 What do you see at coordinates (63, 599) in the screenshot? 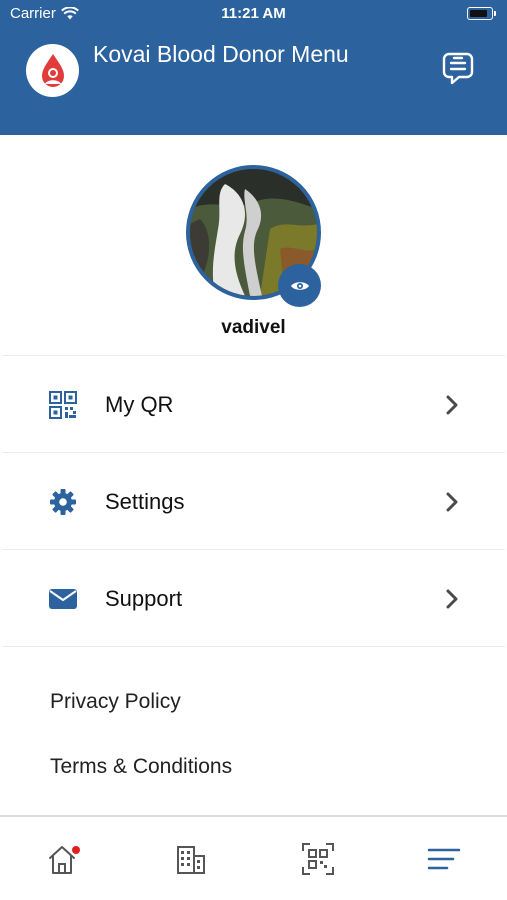
I see `envelope-icon` at bounding box center [63, 599].